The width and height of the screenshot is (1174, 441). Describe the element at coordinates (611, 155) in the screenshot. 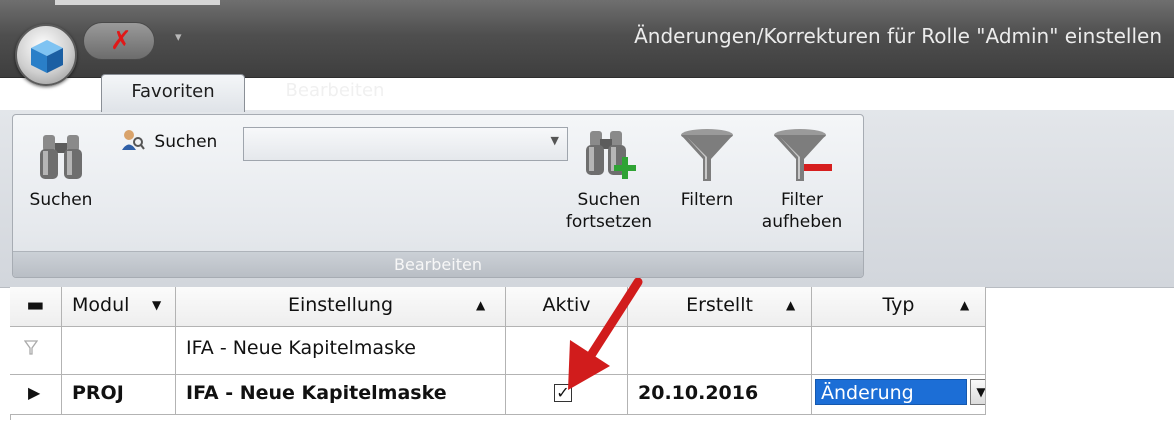

I see `binoculars-plus-icon` at that location.